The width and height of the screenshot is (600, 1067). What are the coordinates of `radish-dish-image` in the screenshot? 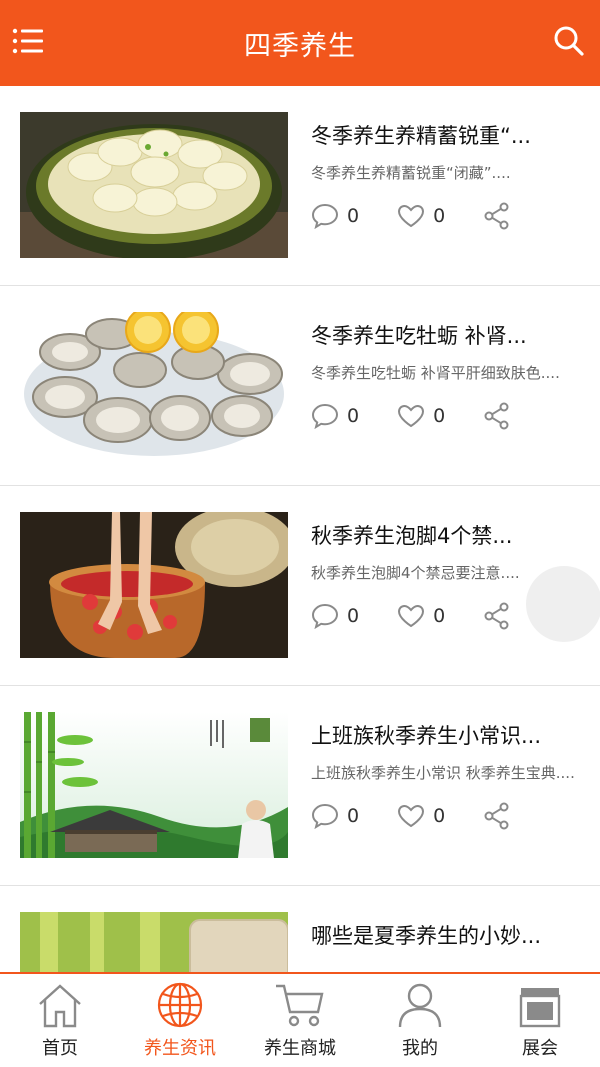 It's located at (154, 185).